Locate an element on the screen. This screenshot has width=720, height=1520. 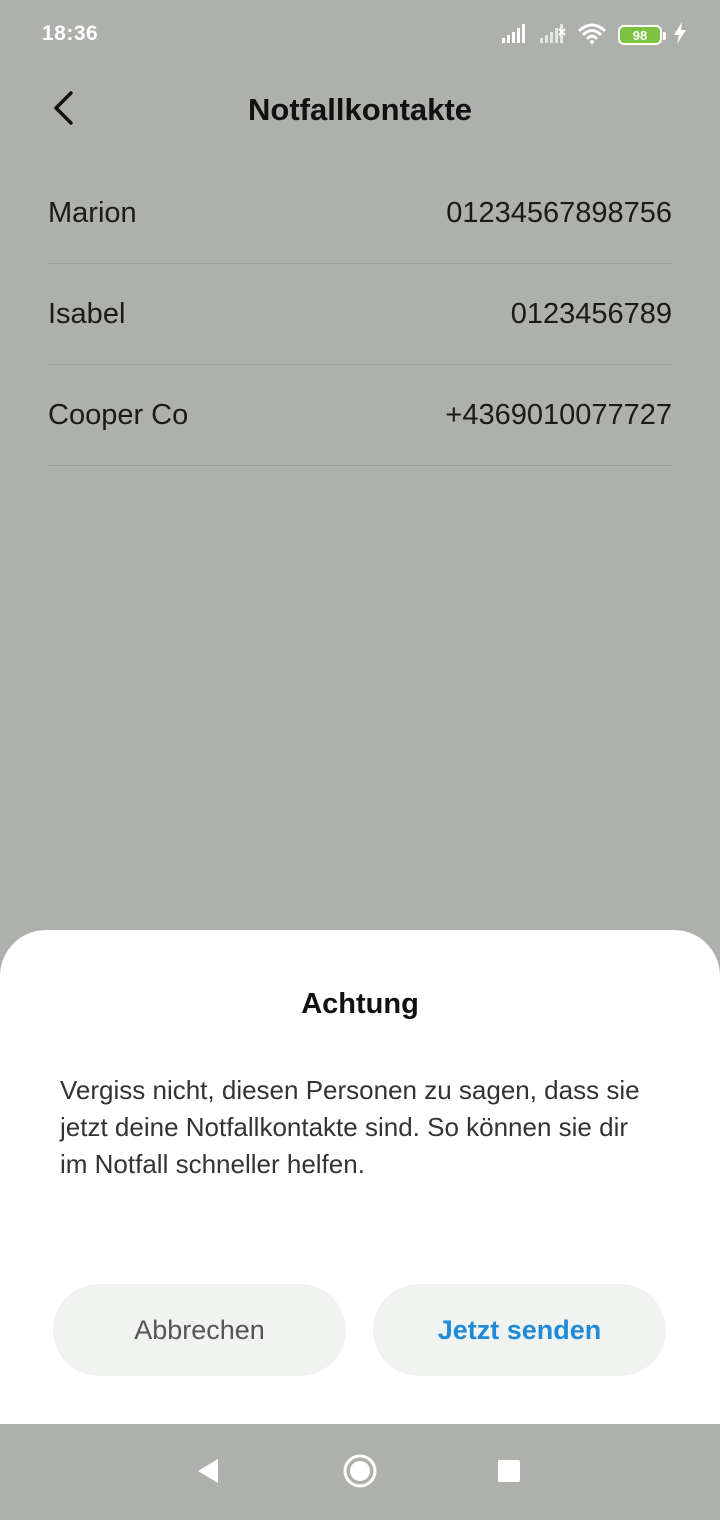
send-now-button: Jetzt senden is located at coordinates (519, 1330).